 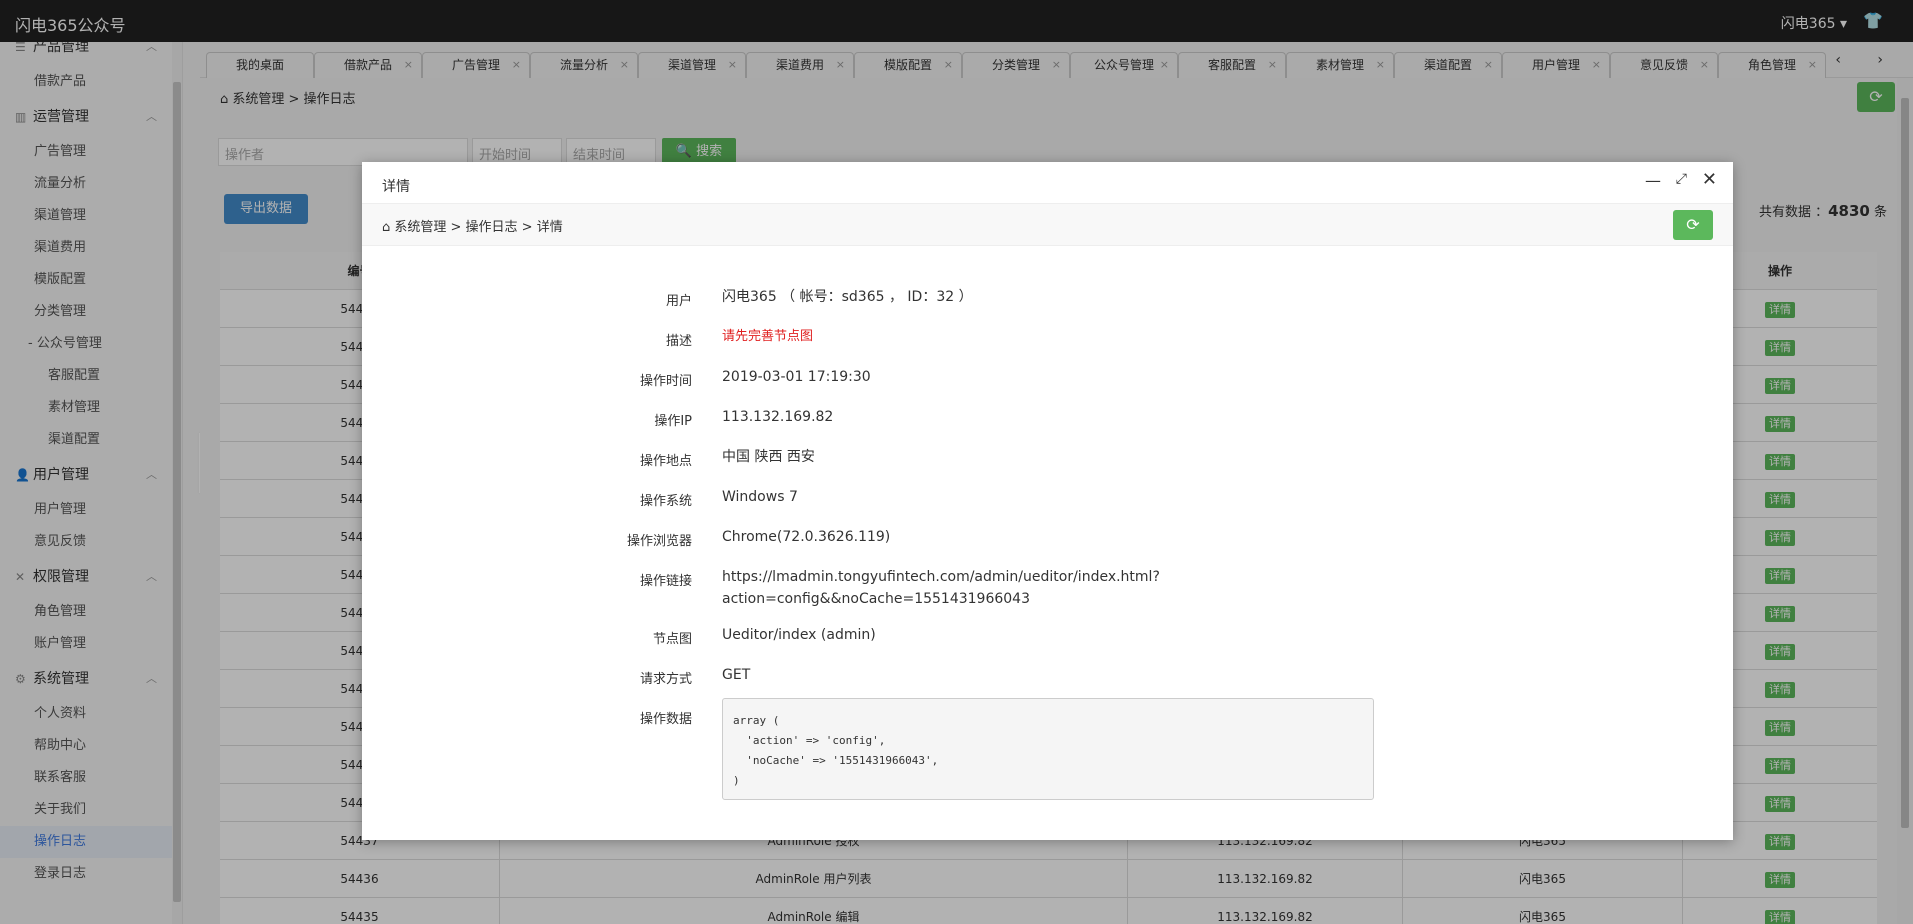 I want to click on field-value: 113.132.169.82, so click(x=778, y=417).